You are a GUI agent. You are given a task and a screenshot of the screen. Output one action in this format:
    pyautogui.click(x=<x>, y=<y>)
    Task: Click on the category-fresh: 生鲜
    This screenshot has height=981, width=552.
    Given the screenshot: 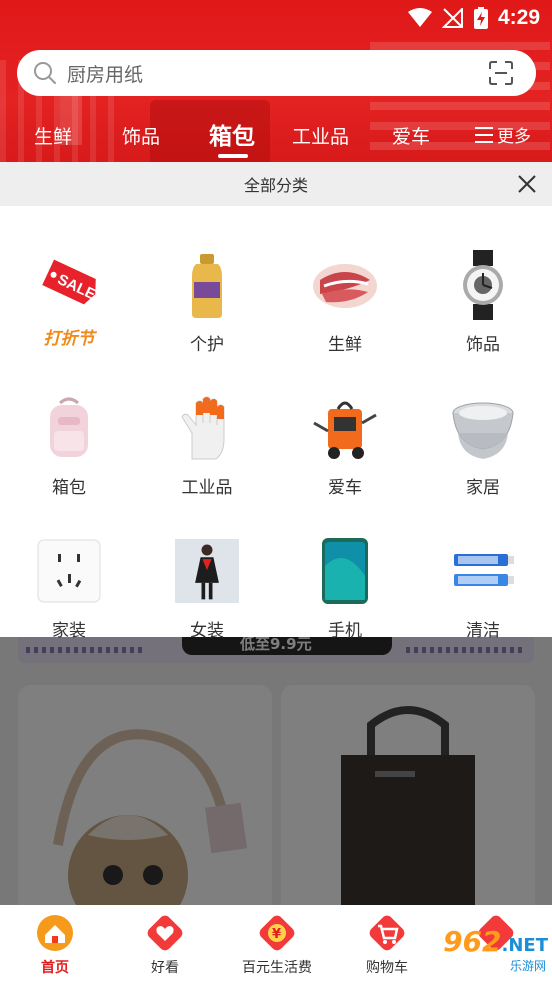 What is the action you would take?
    pyautogui.click(x=345, y=302)
    